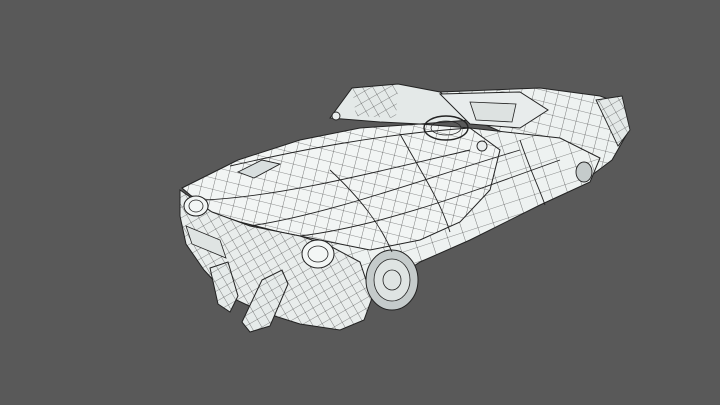  I want to click on rear-wheel, so click(584, 172).